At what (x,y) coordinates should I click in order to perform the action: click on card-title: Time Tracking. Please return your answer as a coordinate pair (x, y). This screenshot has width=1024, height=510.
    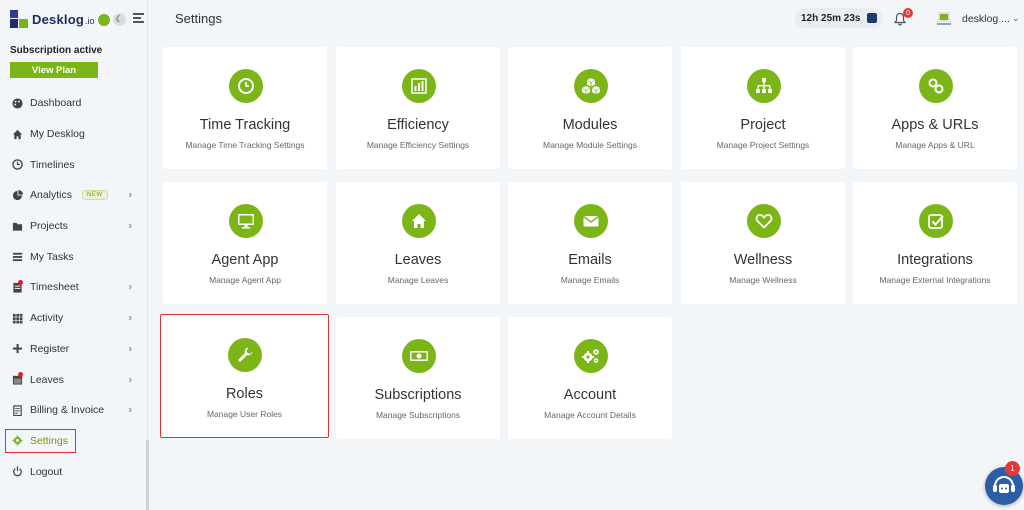
    Looking at the image, I should click on (245, 125).